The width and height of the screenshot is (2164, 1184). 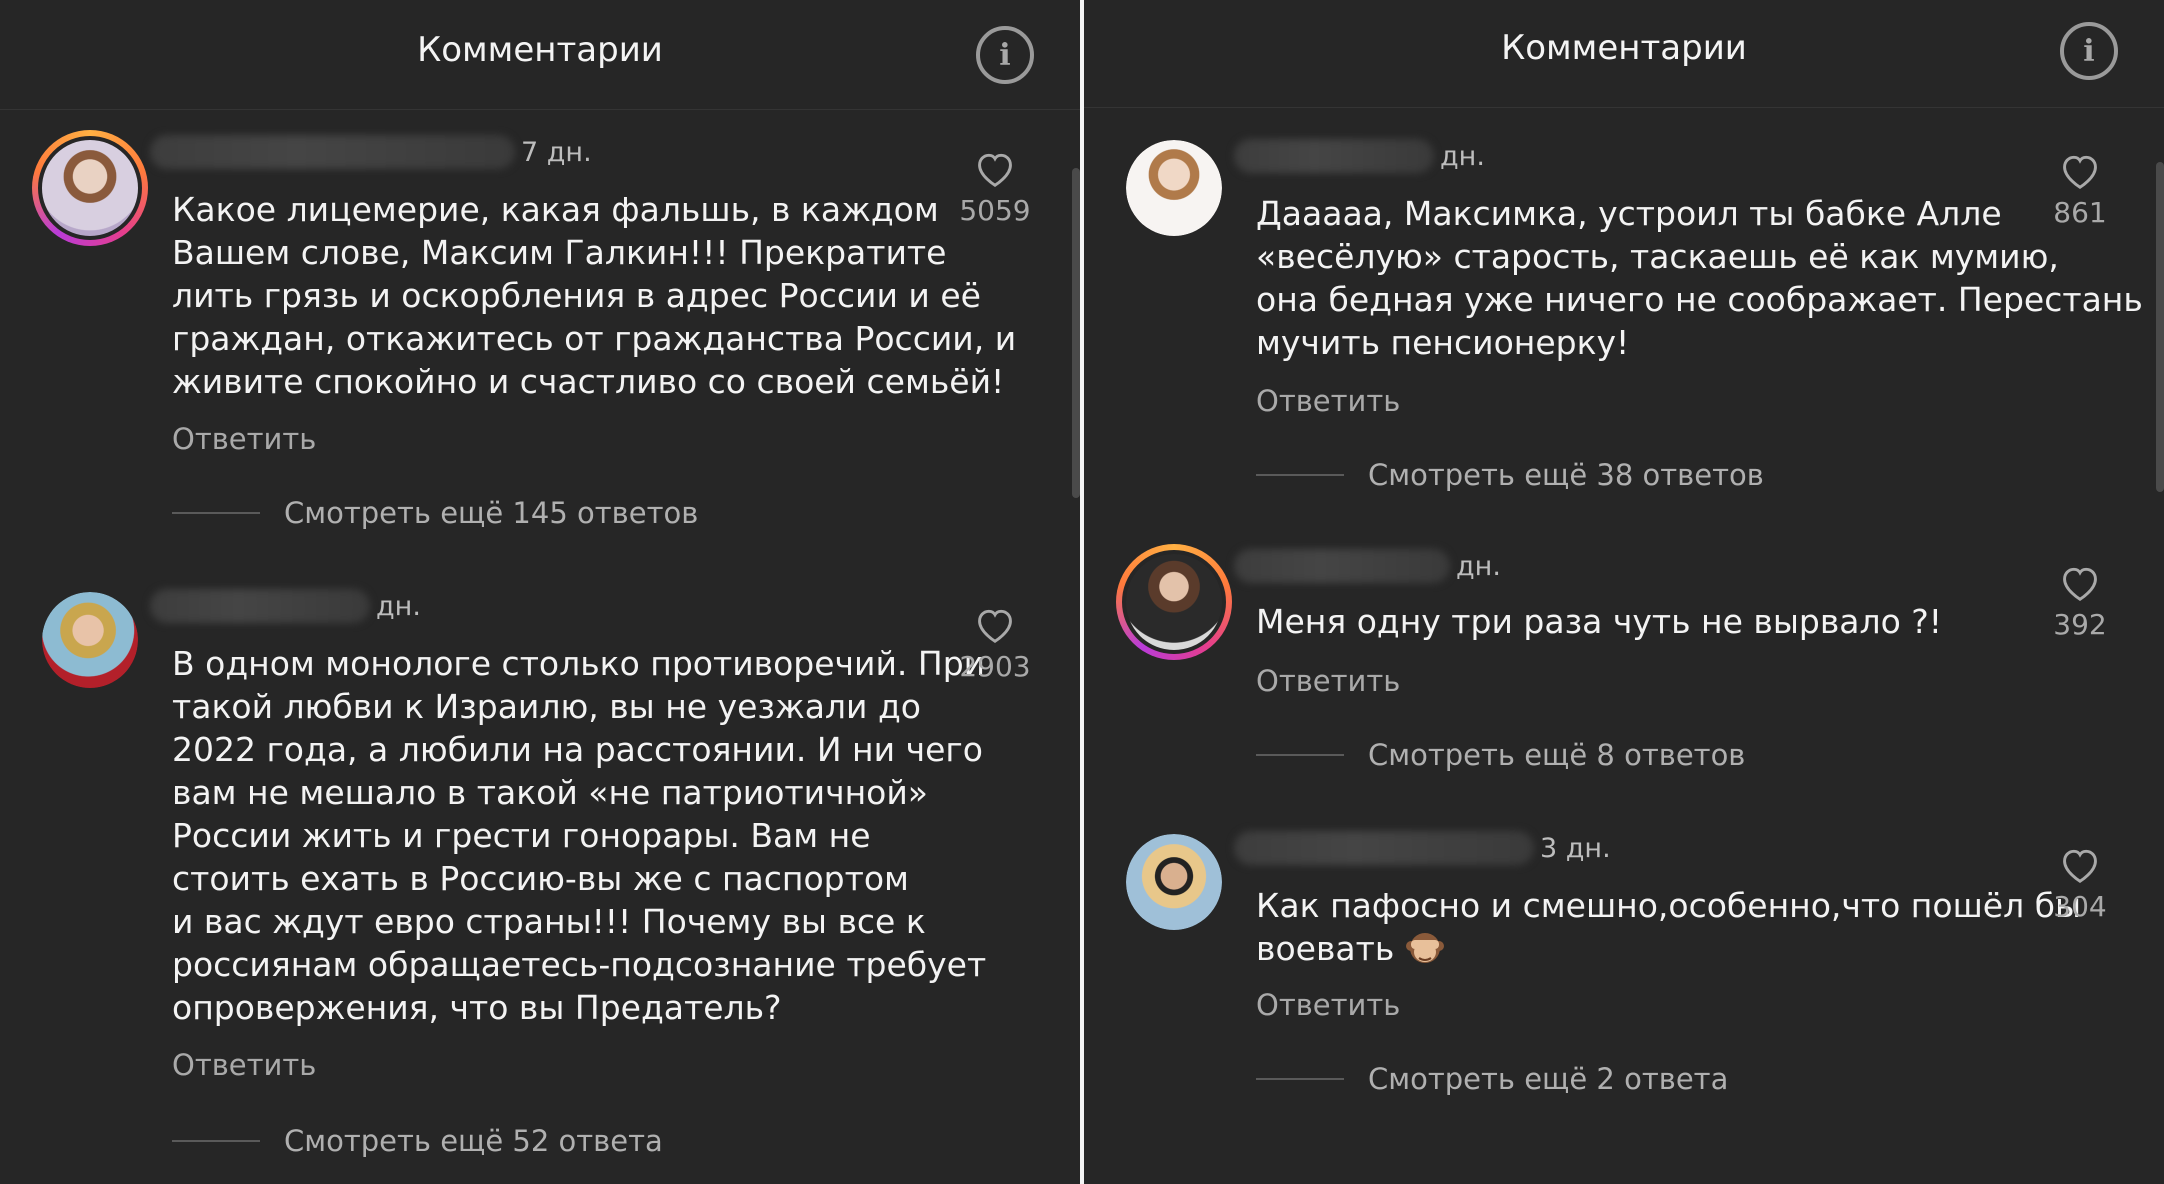 What do you see at coordinates (2080, 189) in the screenshot?
I see `like-button: 861` at bounding box center [2080, 189].